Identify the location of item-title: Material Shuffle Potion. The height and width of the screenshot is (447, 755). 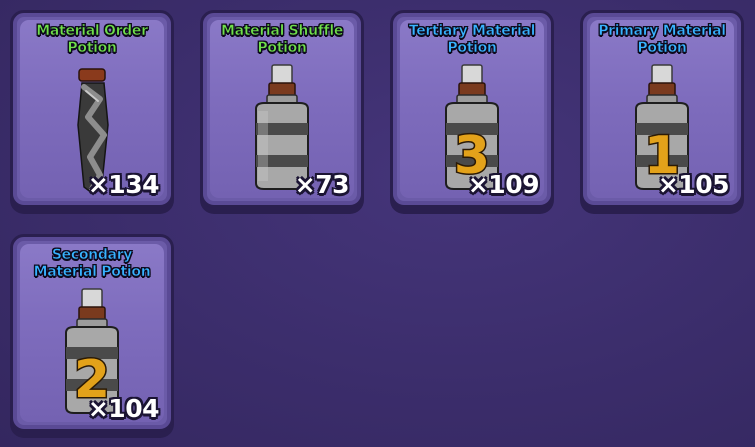
(282, 40).